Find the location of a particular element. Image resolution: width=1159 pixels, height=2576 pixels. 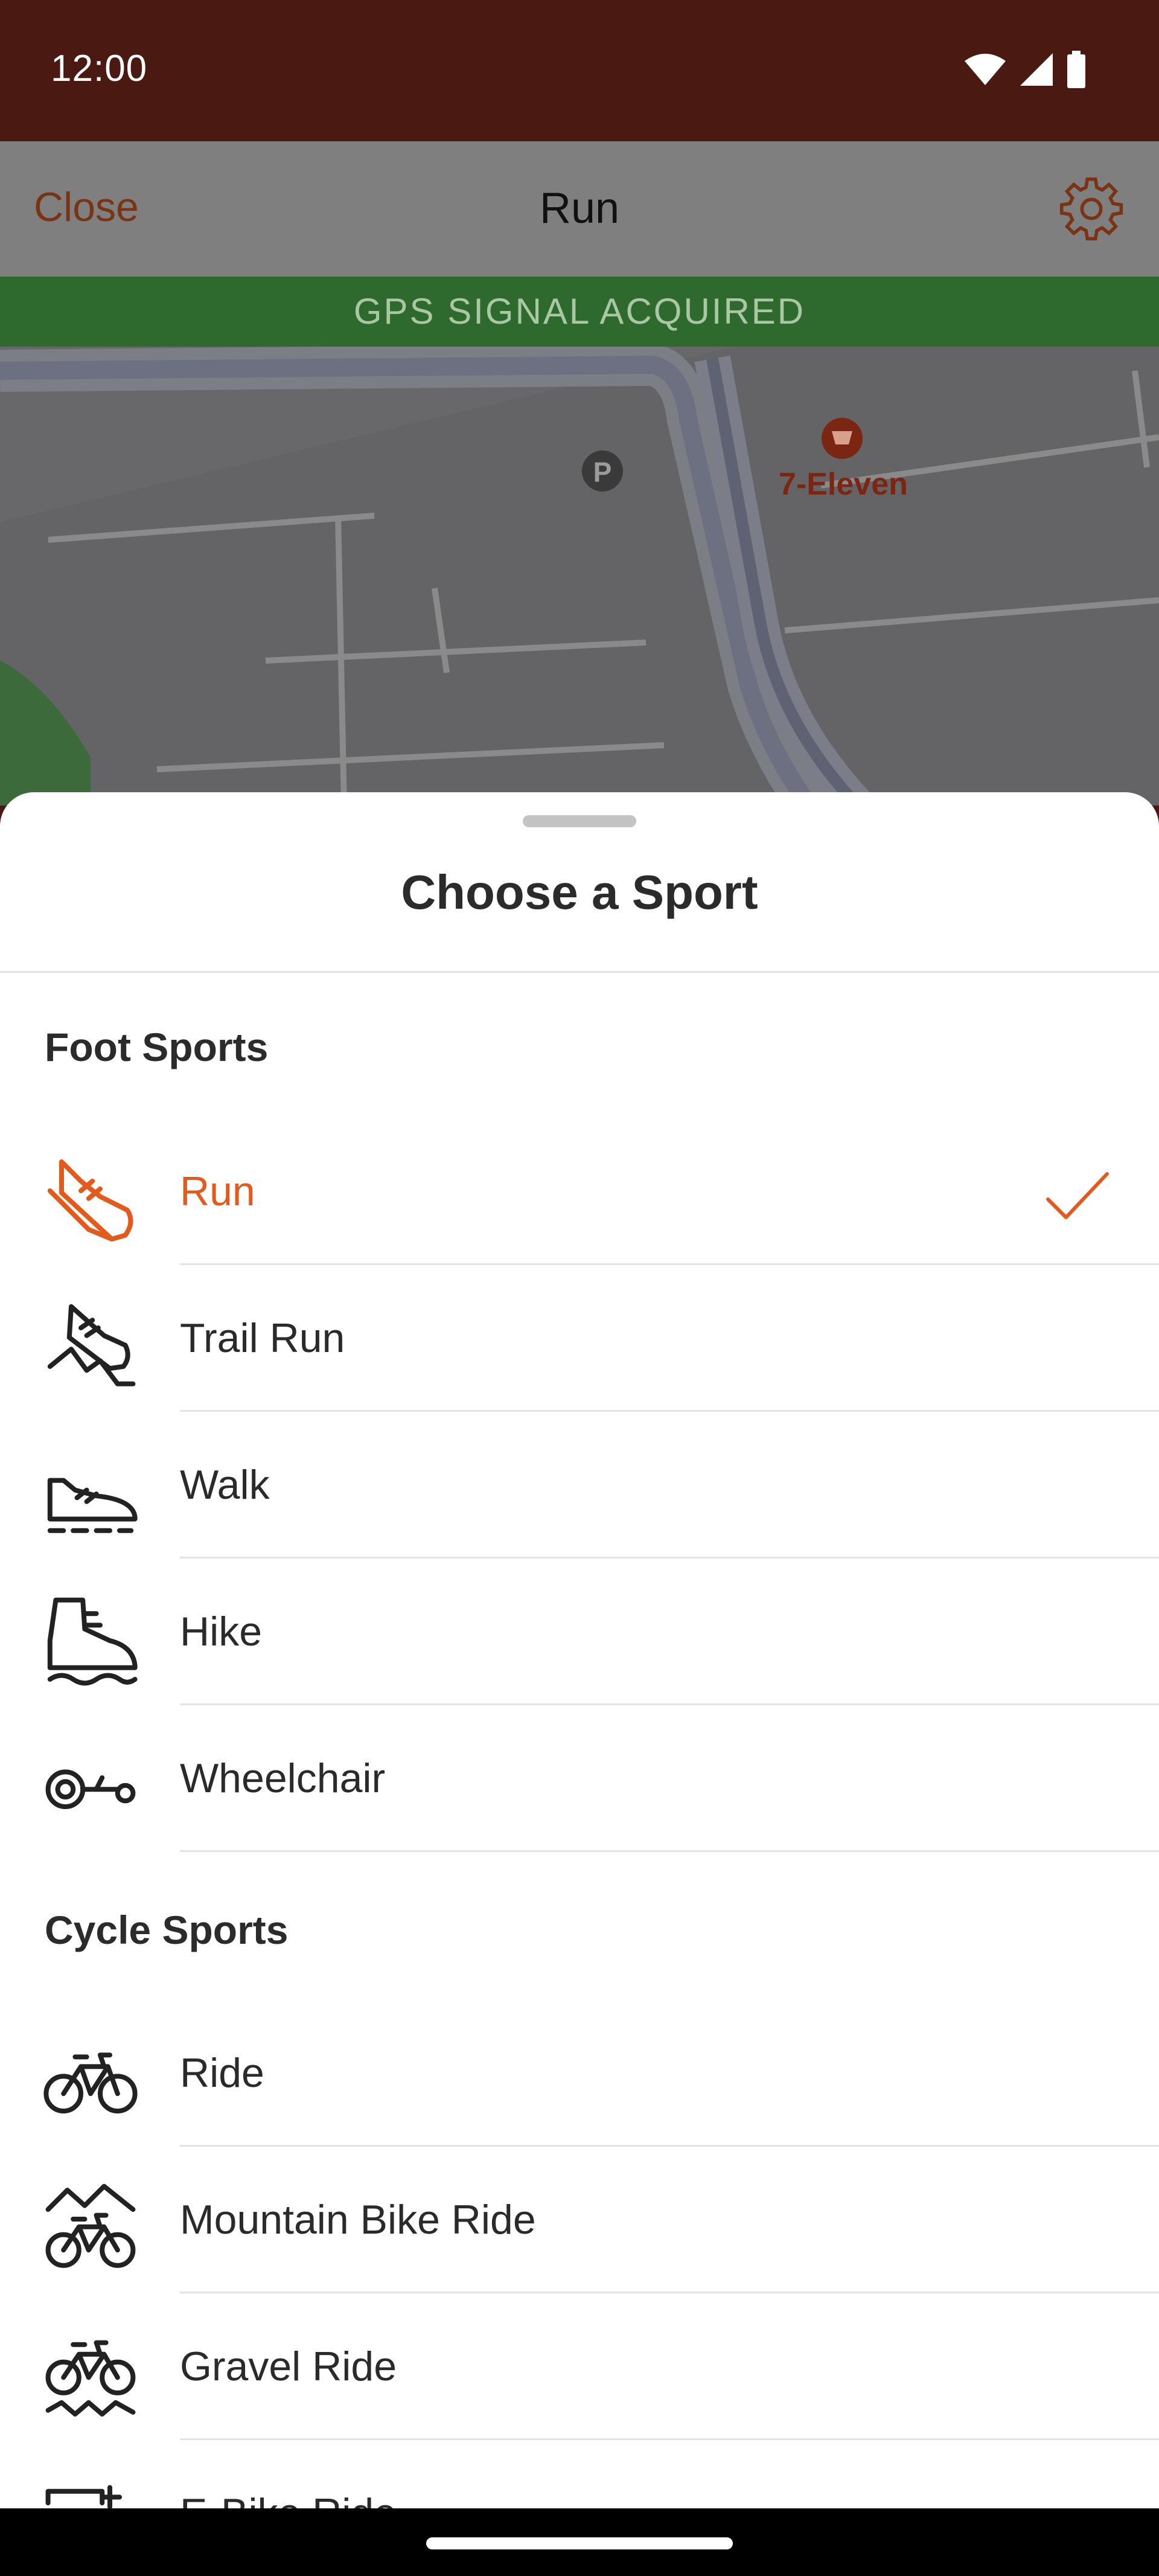

wheelchair-icon is located at coordinates (90, 1789).